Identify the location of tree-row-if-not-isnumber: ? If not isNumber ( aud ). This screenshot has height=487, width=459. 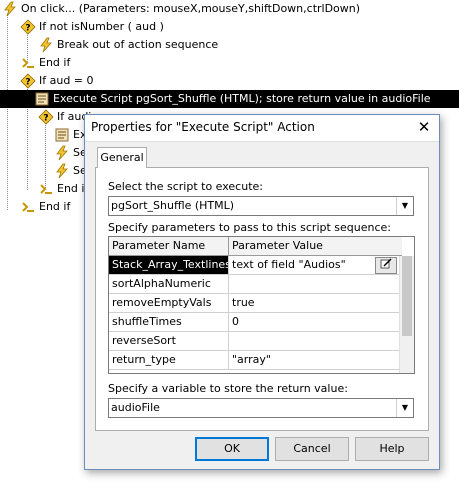
(92, 27).